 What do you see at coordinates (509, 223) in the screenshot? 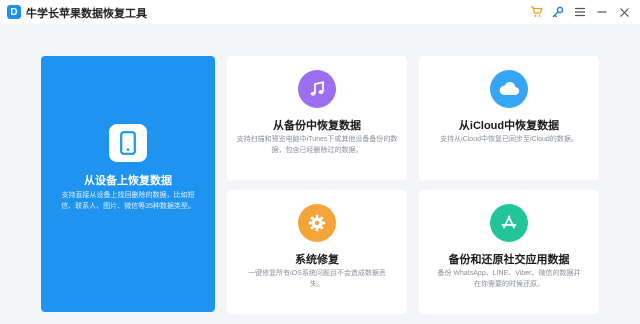
I see `app-store-icon` at bounding box center [509, 223].